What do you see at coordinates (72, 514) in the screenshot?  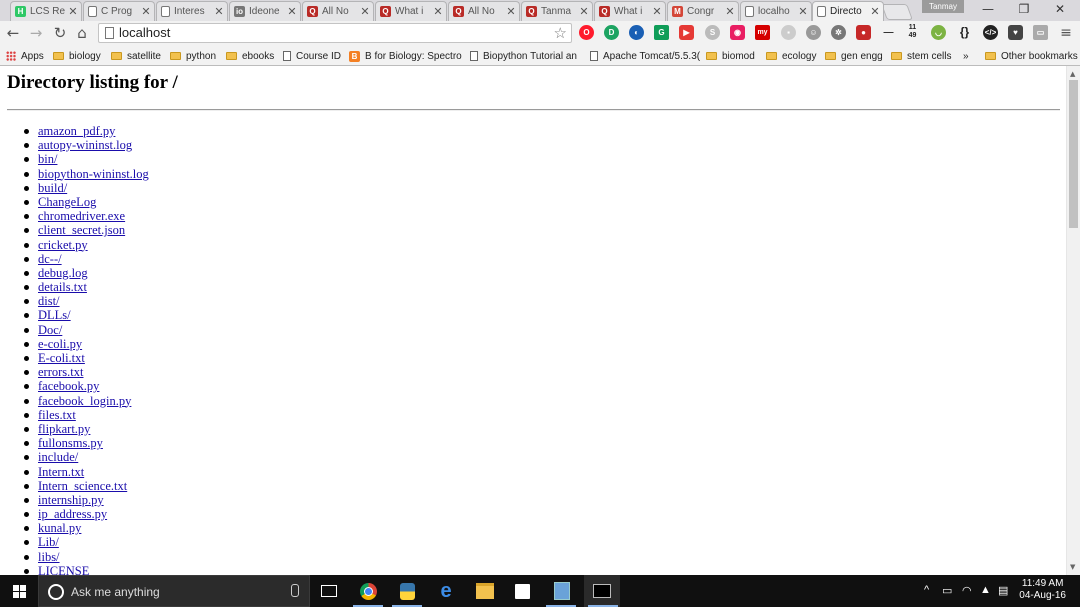 I see `file-link: ip_address.py` at bounding box center [72, 514].